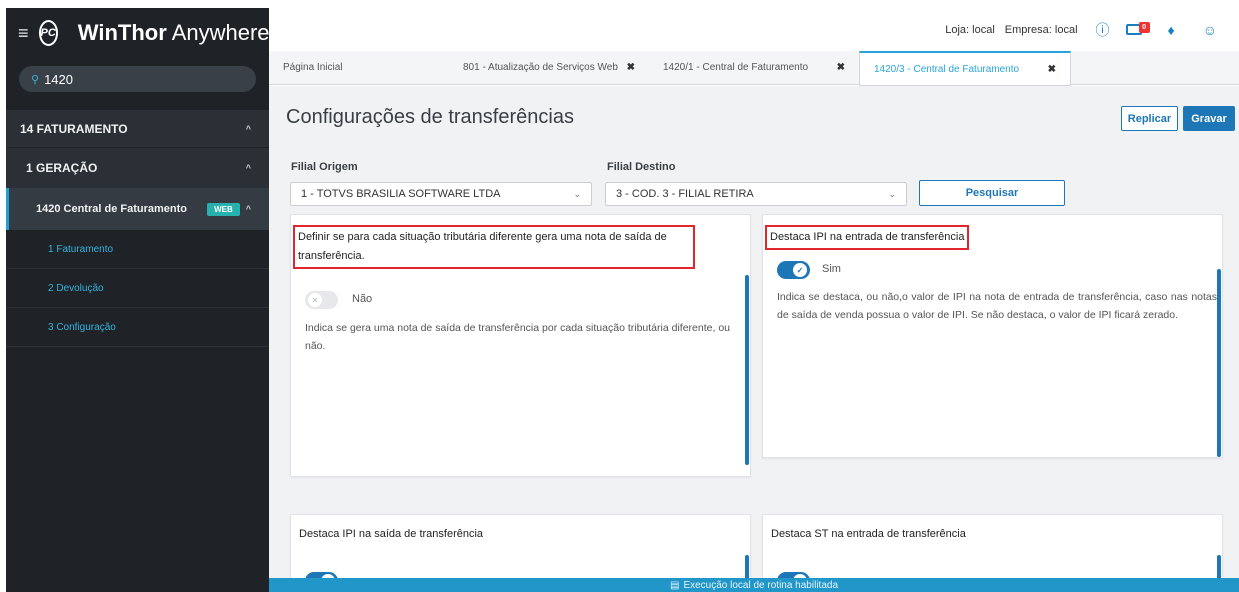 The width and height of the screenshot is (1239, 592). I want to click on toggle-ipi-entrada: ✓, so click(793, 270).